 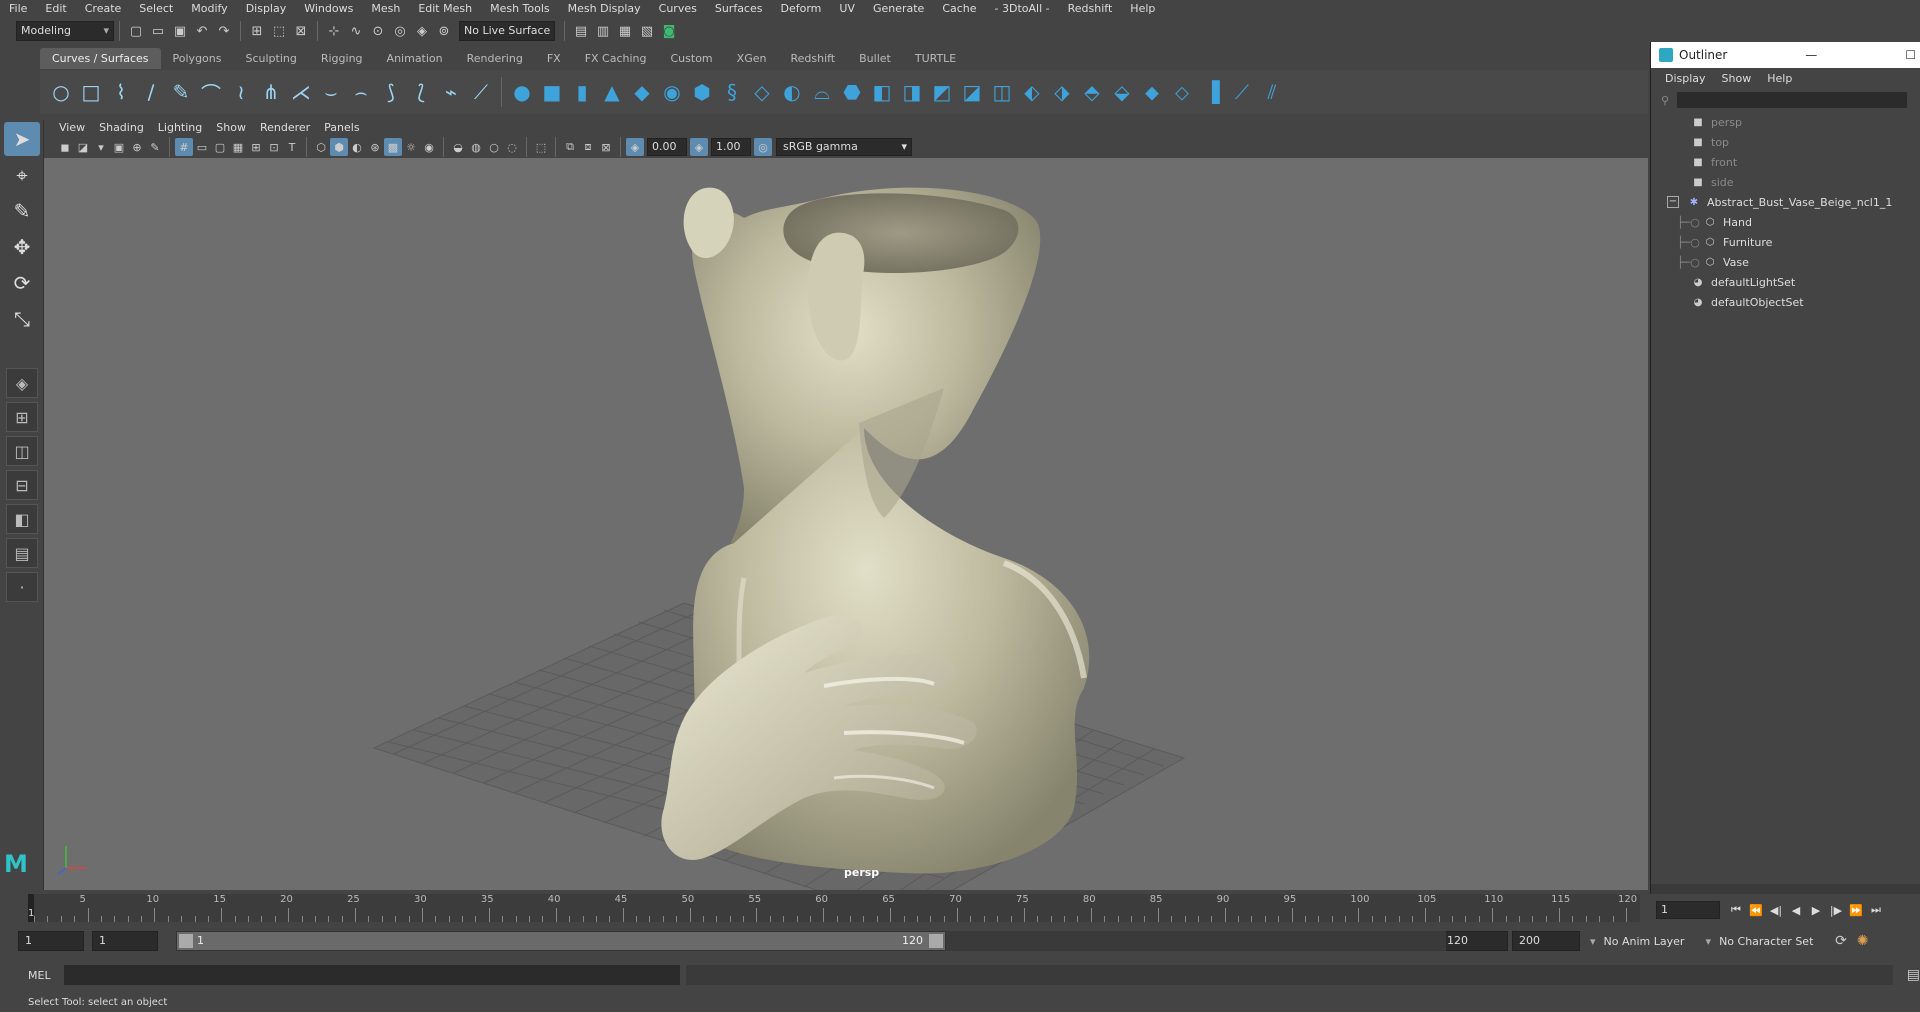 What do you see at coordinates (361, 92) in the screenshot?
I see `extend-curve-icon: ⌢` at bounding box center [361, 92].